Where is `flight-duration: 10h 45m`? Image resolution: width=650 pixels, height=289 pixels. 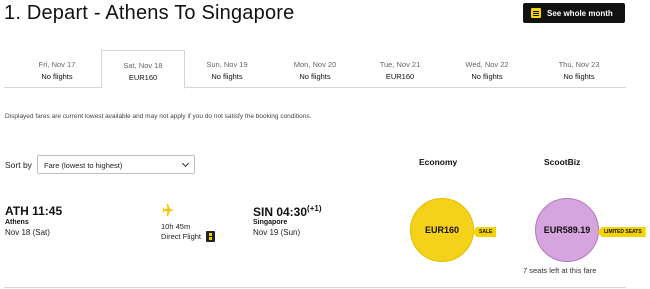 flight-duration: 10h 45m is located at coordinates (176, 226).